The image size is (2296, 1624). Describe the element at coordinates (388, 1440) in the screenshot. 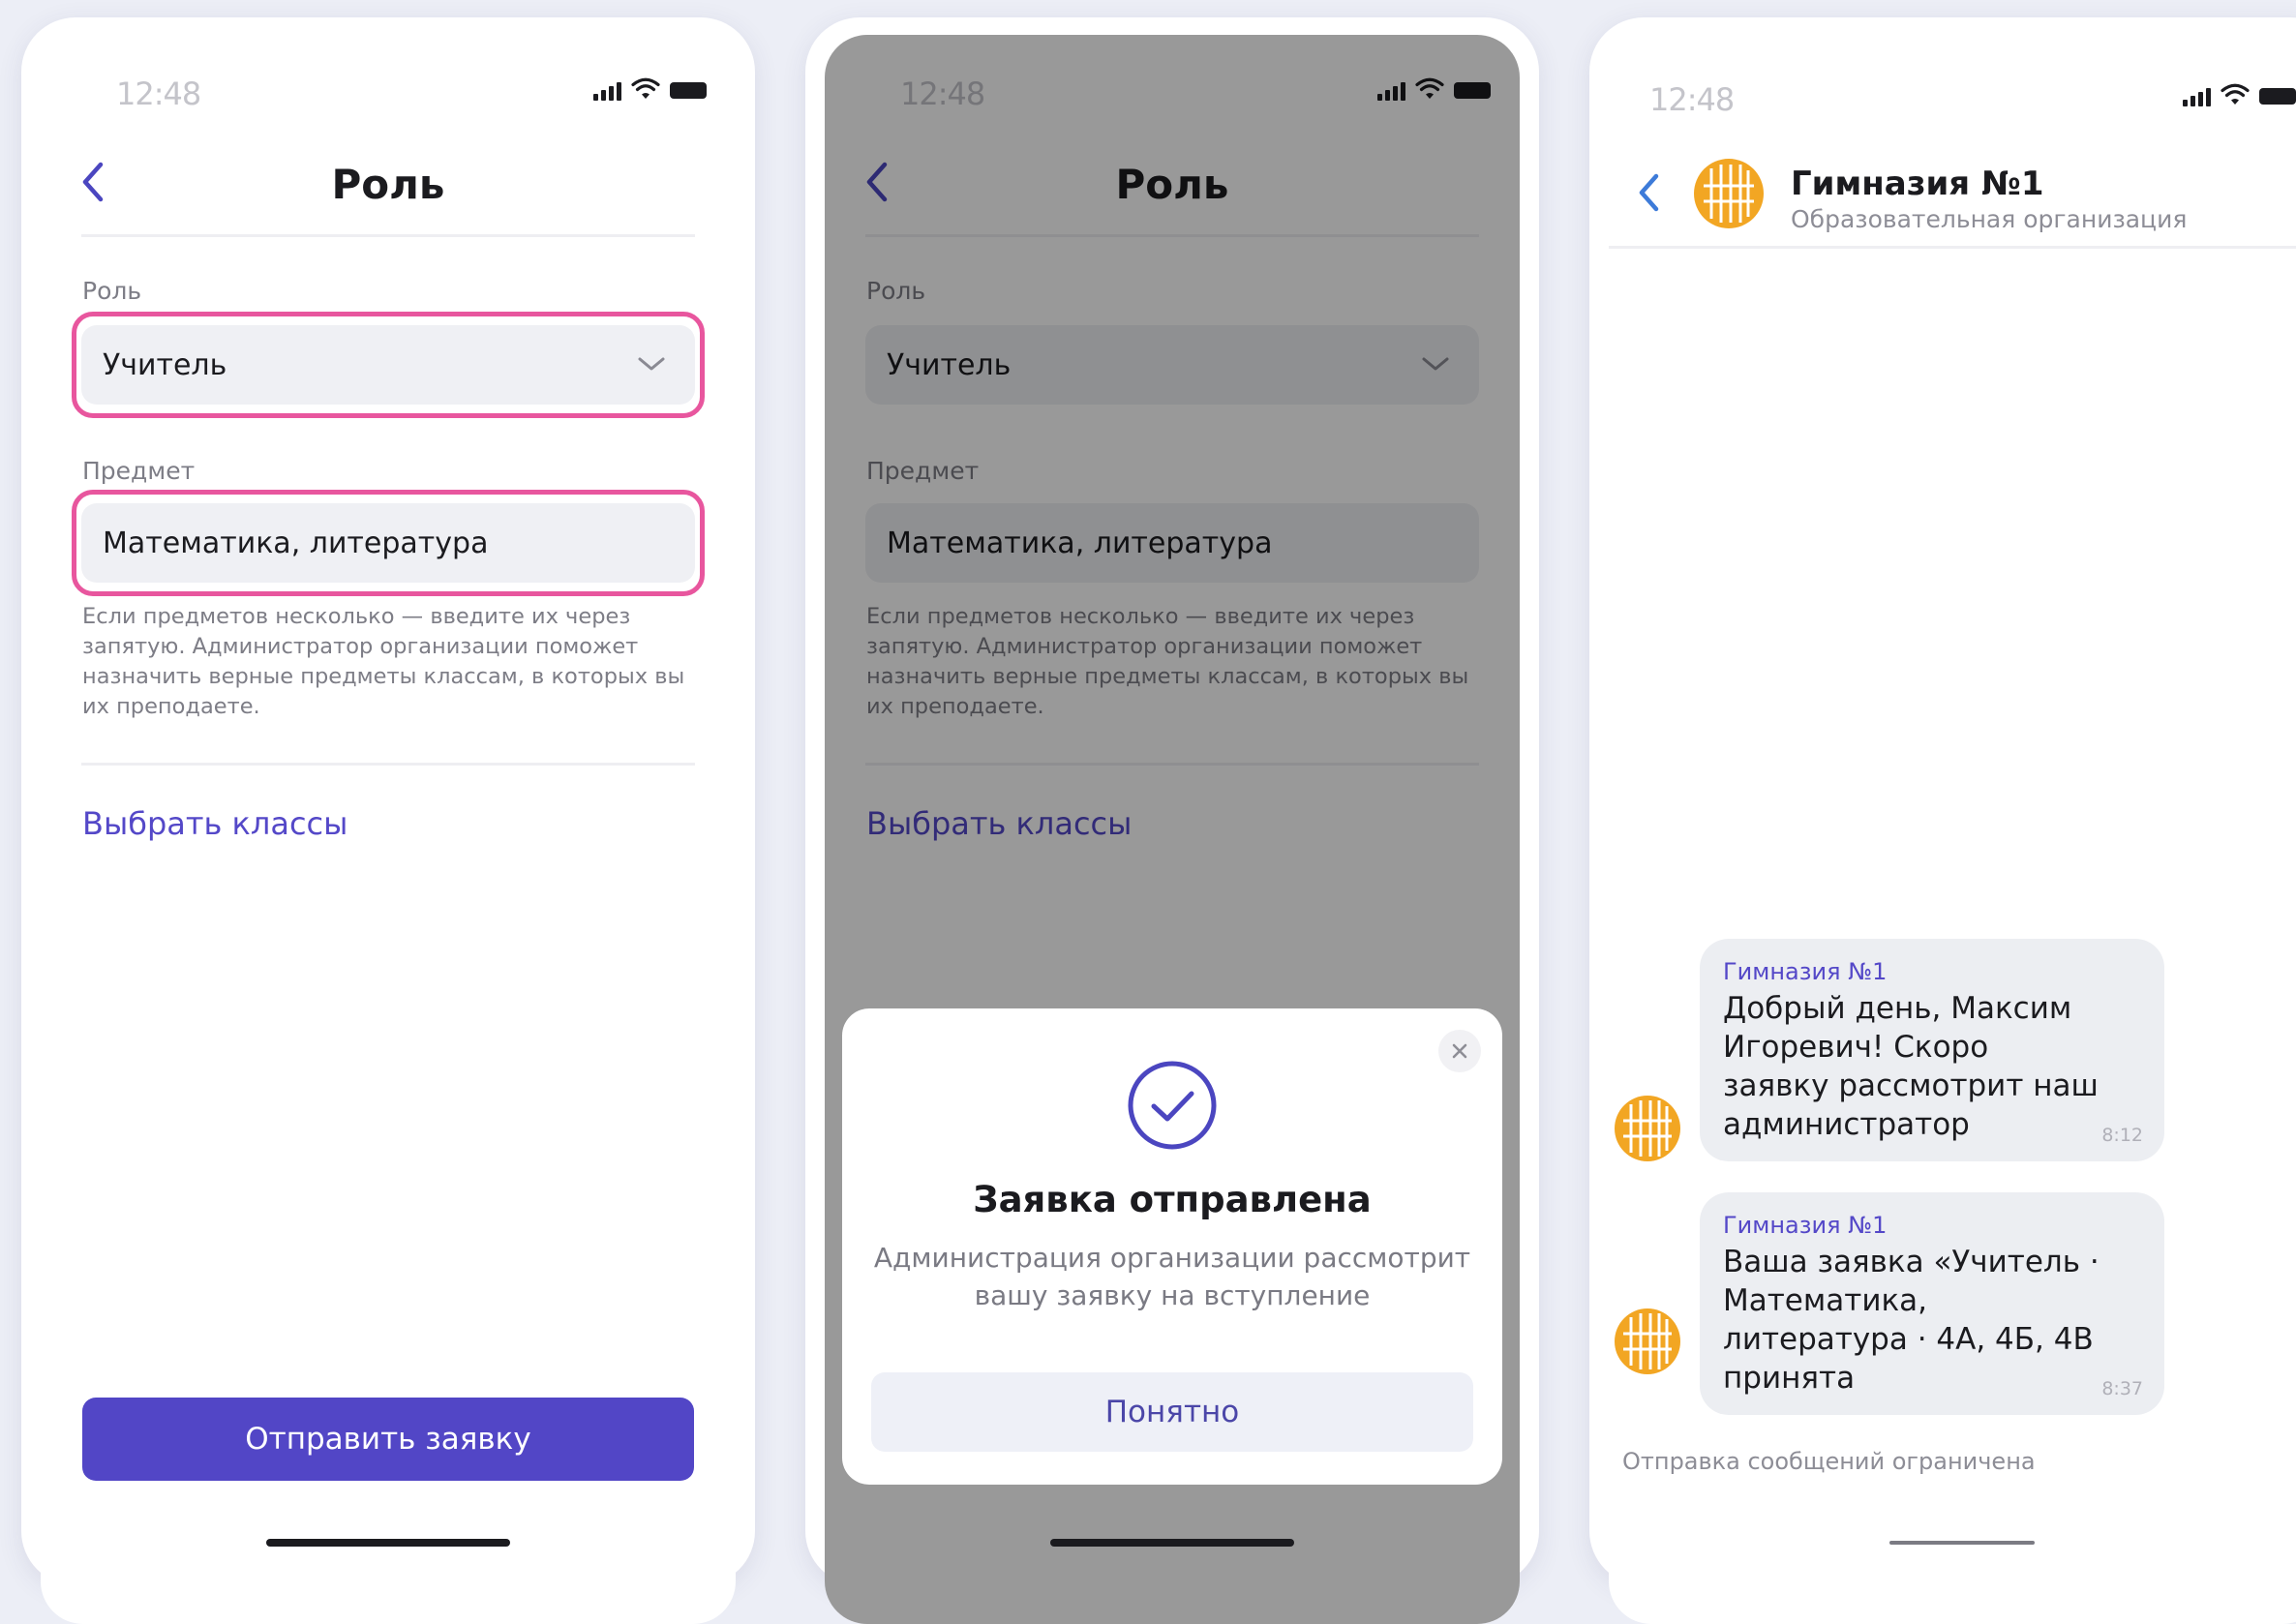

I see `submit-request-button: Отправить заявку` at that location.